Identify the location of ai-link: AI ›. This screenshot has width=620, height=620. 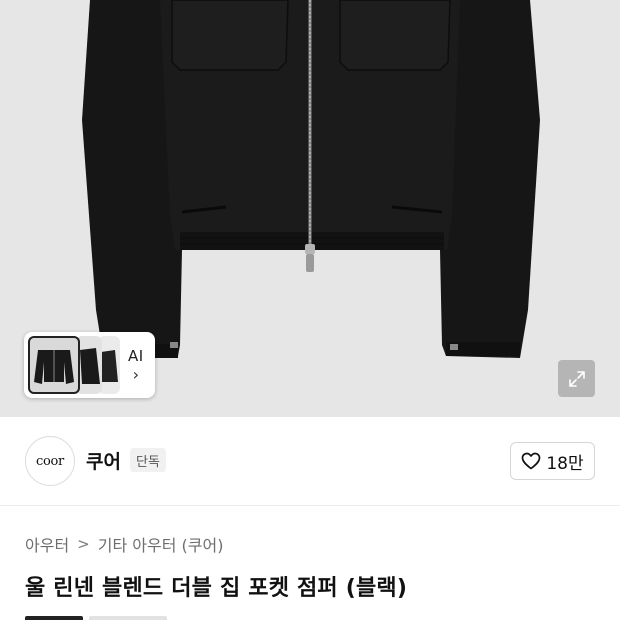
(136, 365).